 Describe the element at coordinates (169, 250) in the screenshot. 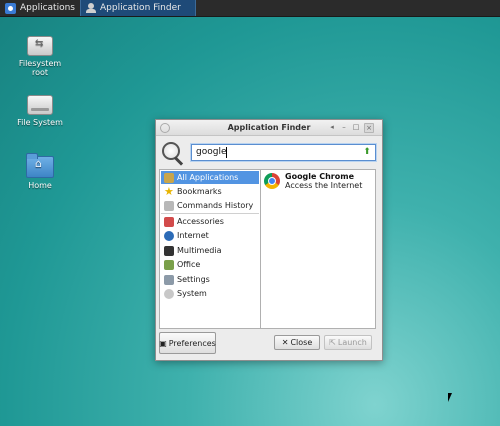

I see `multimedia-icon` at that location.